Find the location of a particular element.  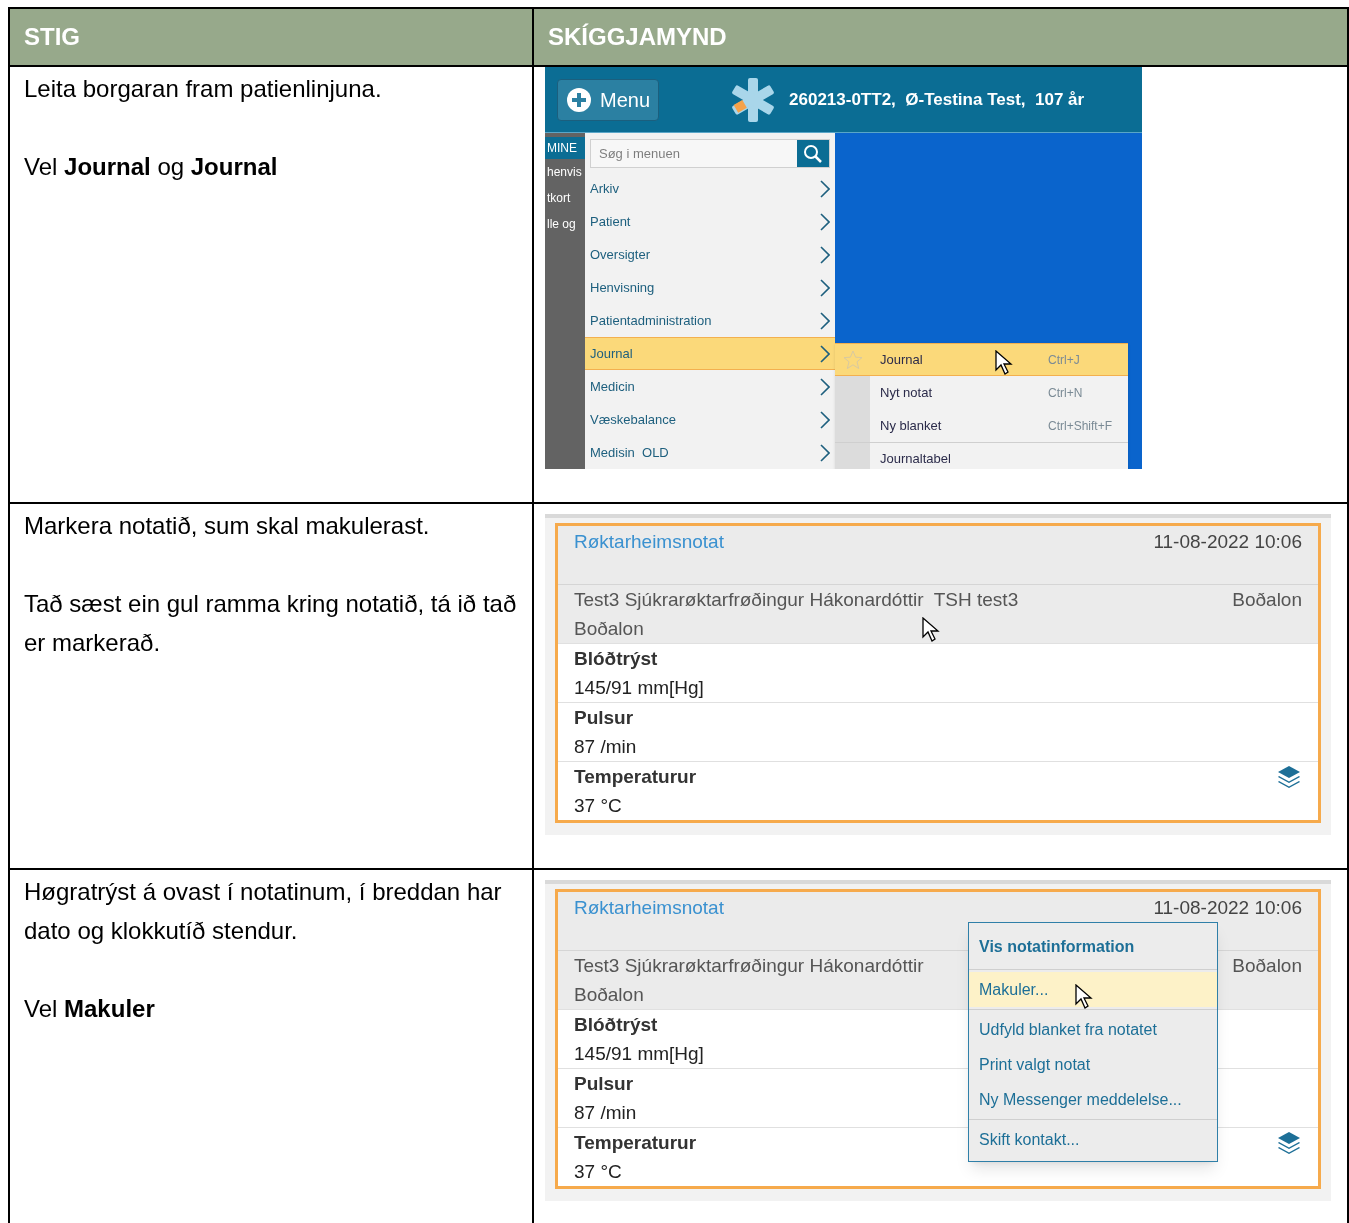

side-label: lle og is located at coordinates (561, 224).